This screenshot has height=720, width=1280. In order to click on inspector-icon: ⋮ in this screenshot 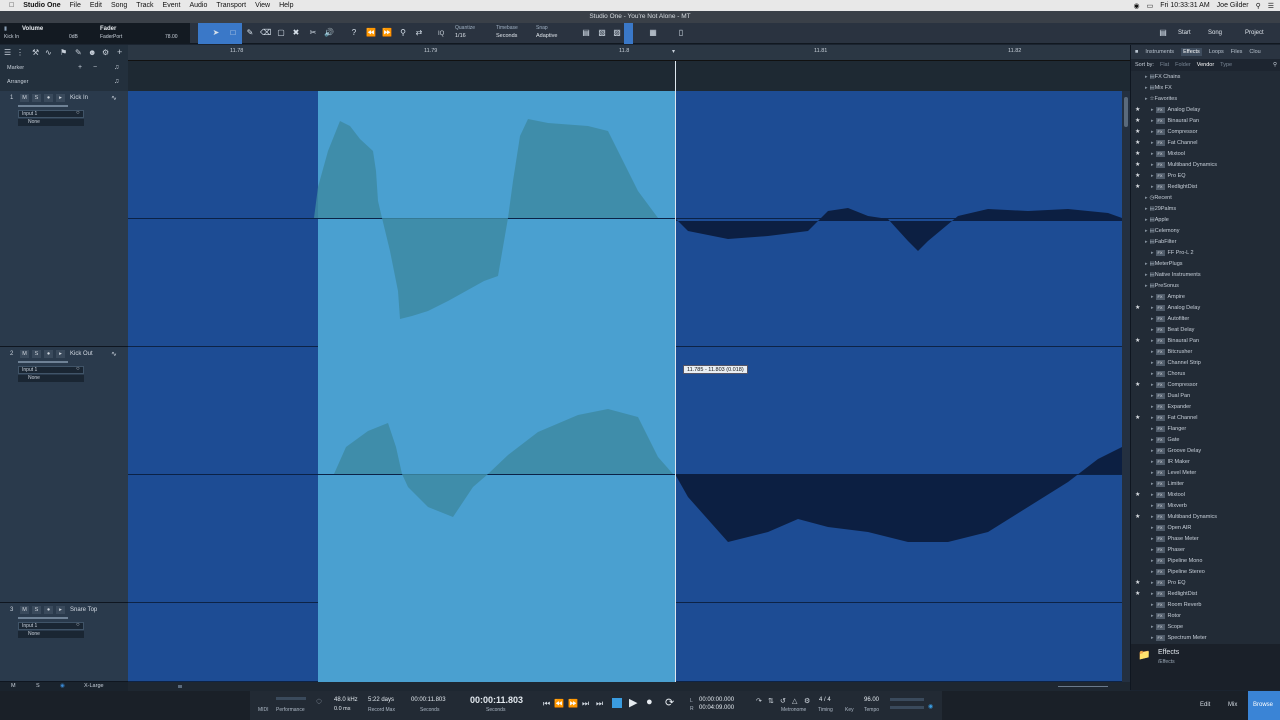, I will do `click(20, 52)`.